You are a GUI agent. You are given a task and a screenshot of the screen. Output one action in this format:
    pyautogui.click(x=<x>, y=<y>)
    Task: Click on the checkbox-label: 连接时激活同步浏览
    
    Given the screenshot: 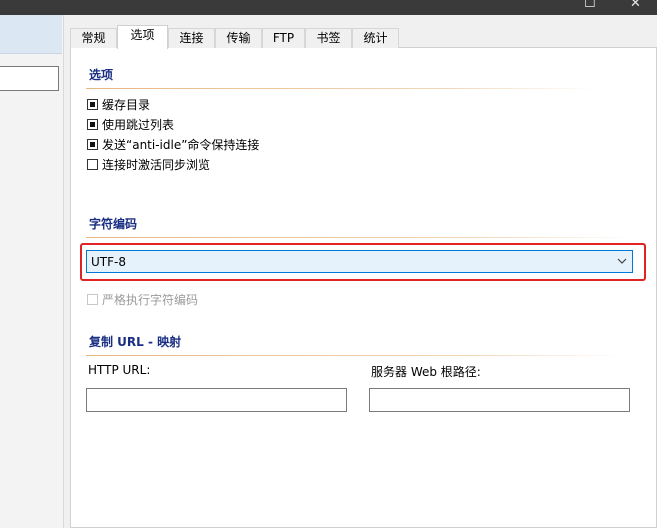 What is the action you would take?
    pyautogui.click(x=156, y=164)
    